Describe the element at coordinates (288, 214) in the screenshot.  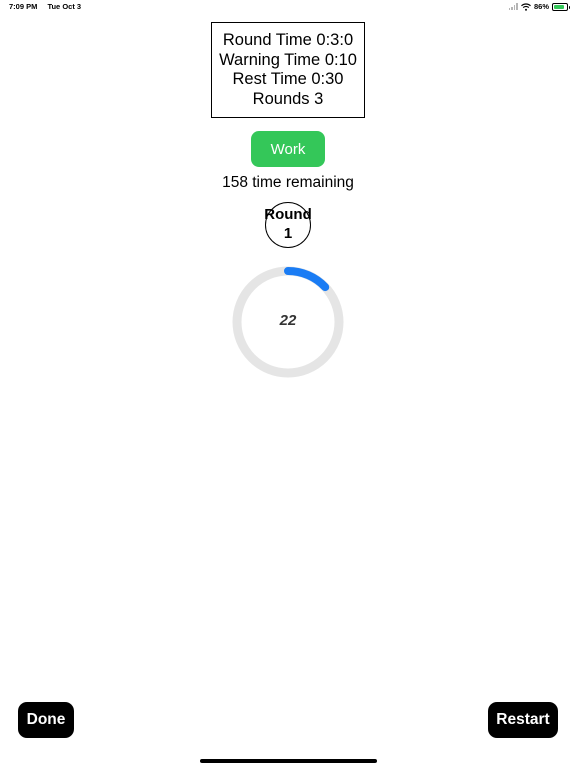
I see `round-label: Round` at that location.